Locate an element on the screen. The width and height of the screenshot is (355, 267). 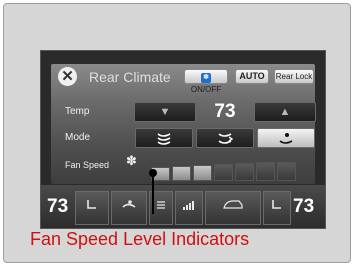
temp-up-button: ▲ is located at coordinates (285, 112).